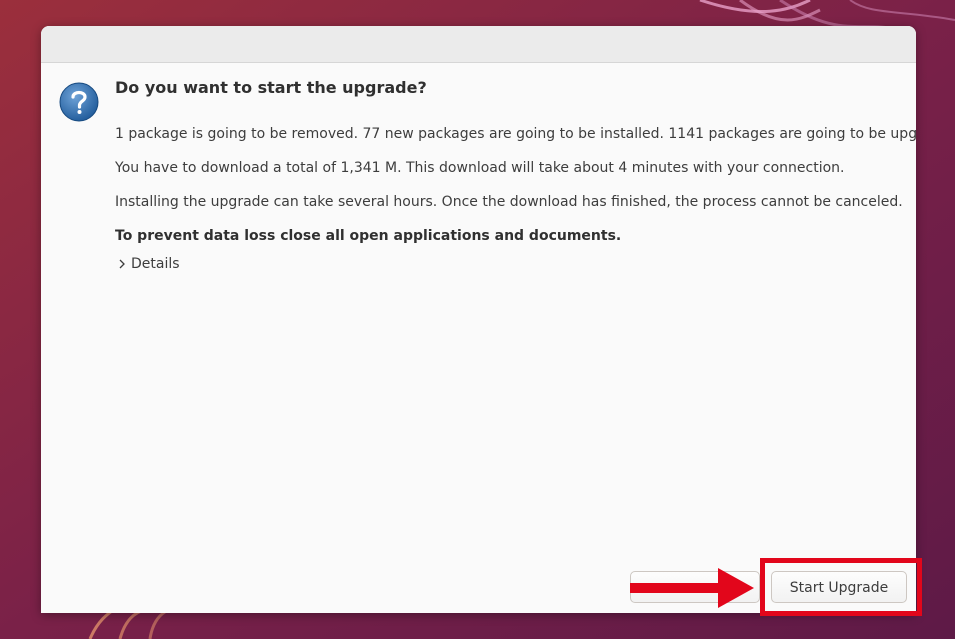 Image resolution: width=955 pixels, height=639 pixels. I want to click on dialog-heading: Do you want to start the upgrade?, so click(271, 87).